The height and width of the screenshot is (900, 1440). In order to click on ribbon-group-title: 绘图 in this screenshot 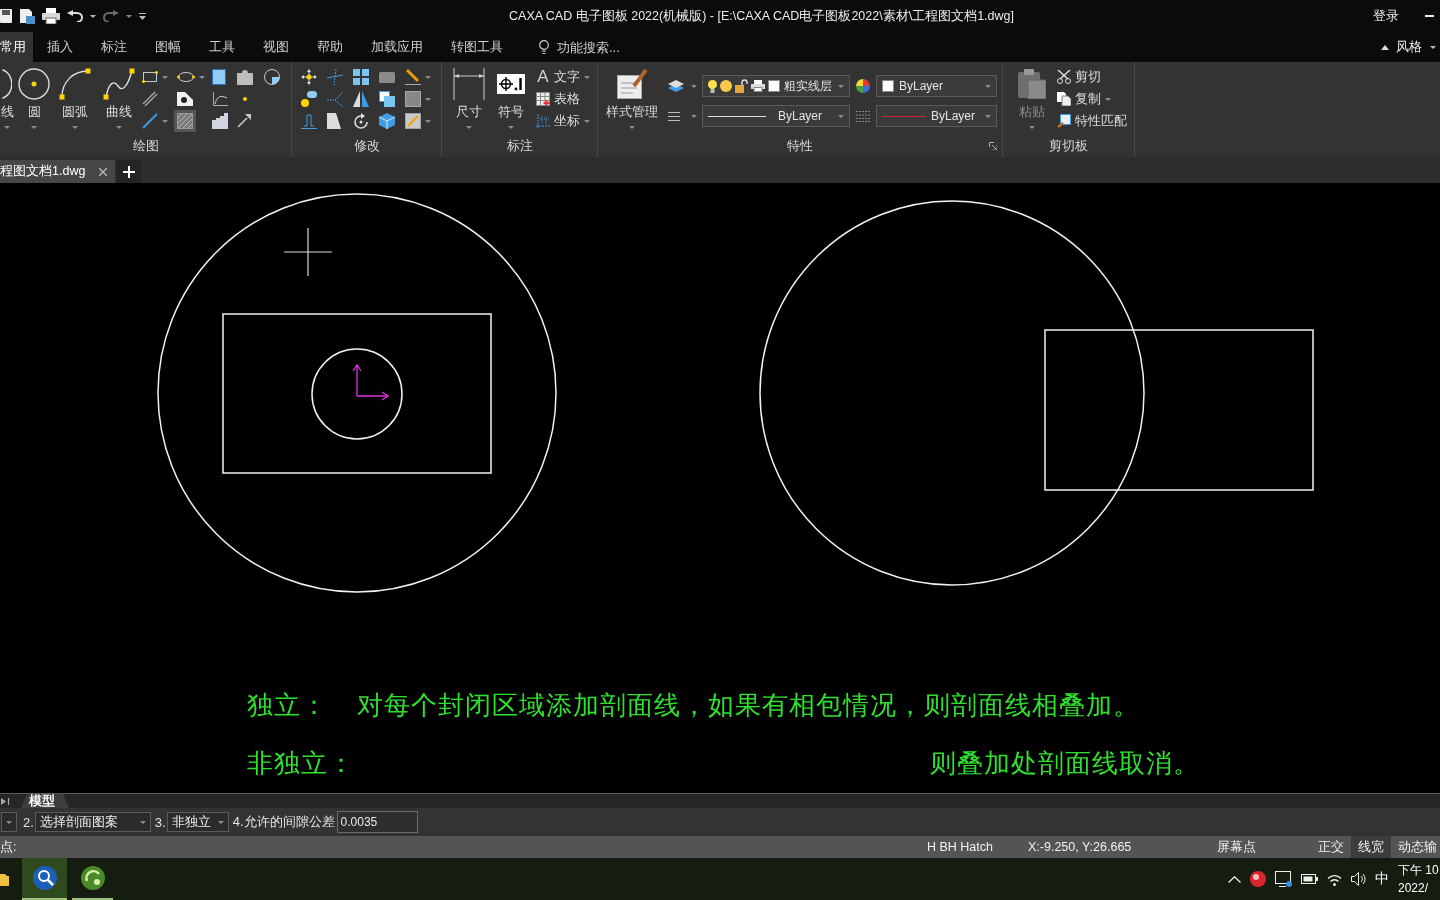, I will do `click(145, 146)`.